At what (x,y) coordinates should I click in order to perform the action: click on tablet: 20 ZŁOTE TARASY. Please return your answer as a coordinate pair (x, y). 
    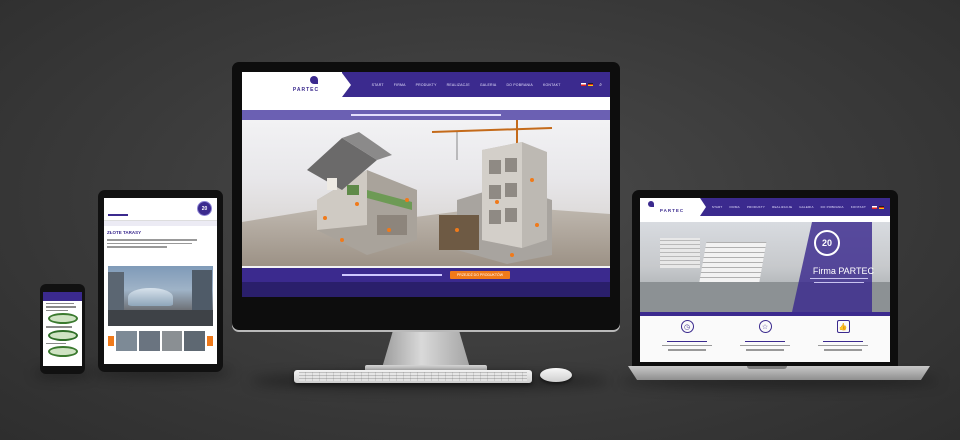
    Looking at the image, I should click on (160, 281).